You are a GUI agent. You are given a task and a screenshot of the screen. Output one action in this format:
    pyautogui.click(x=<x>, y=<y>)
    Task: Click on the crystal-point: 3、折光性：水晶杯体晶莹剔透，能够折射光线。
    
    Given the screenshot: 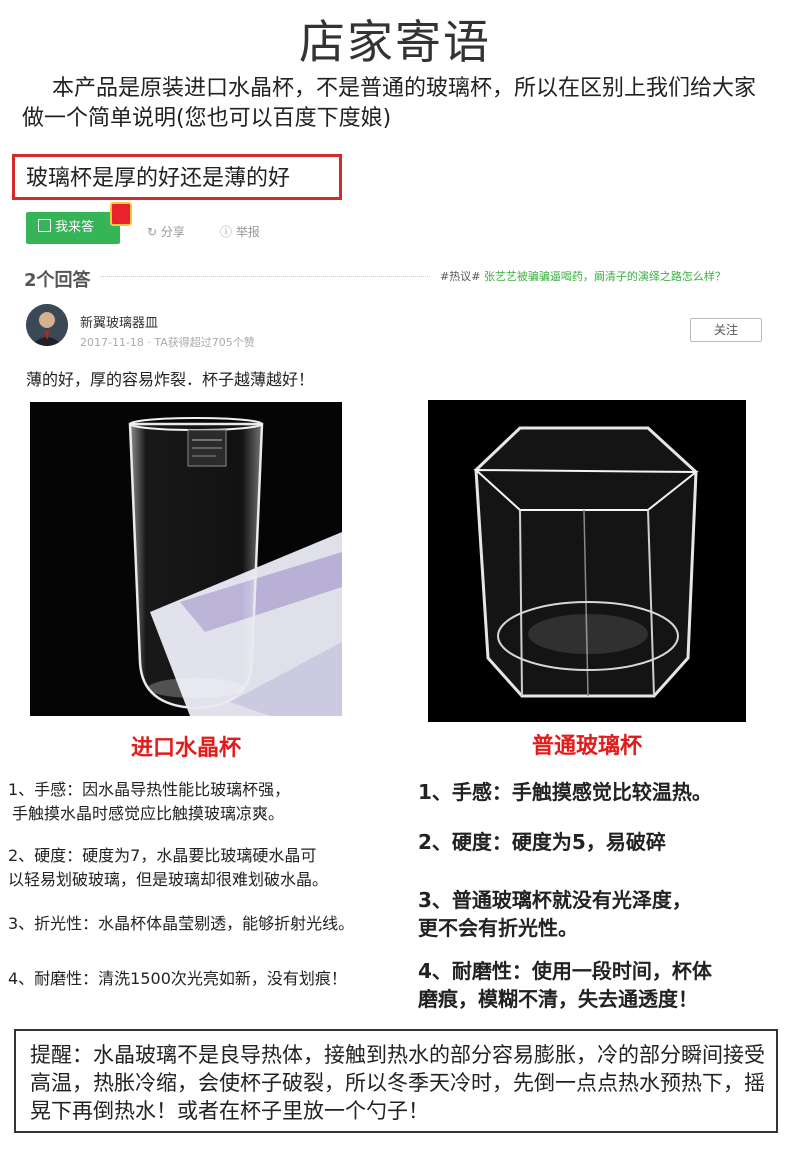 What is the action you would take?
    pyautogui.click(x=181, y=923)
    